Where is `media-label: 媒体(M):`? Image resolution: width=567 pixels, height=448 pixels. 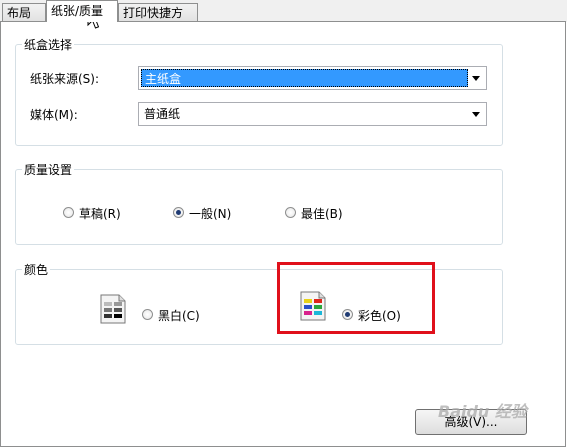 media-label: 媒体(M): is located at coordinates (54, 115).